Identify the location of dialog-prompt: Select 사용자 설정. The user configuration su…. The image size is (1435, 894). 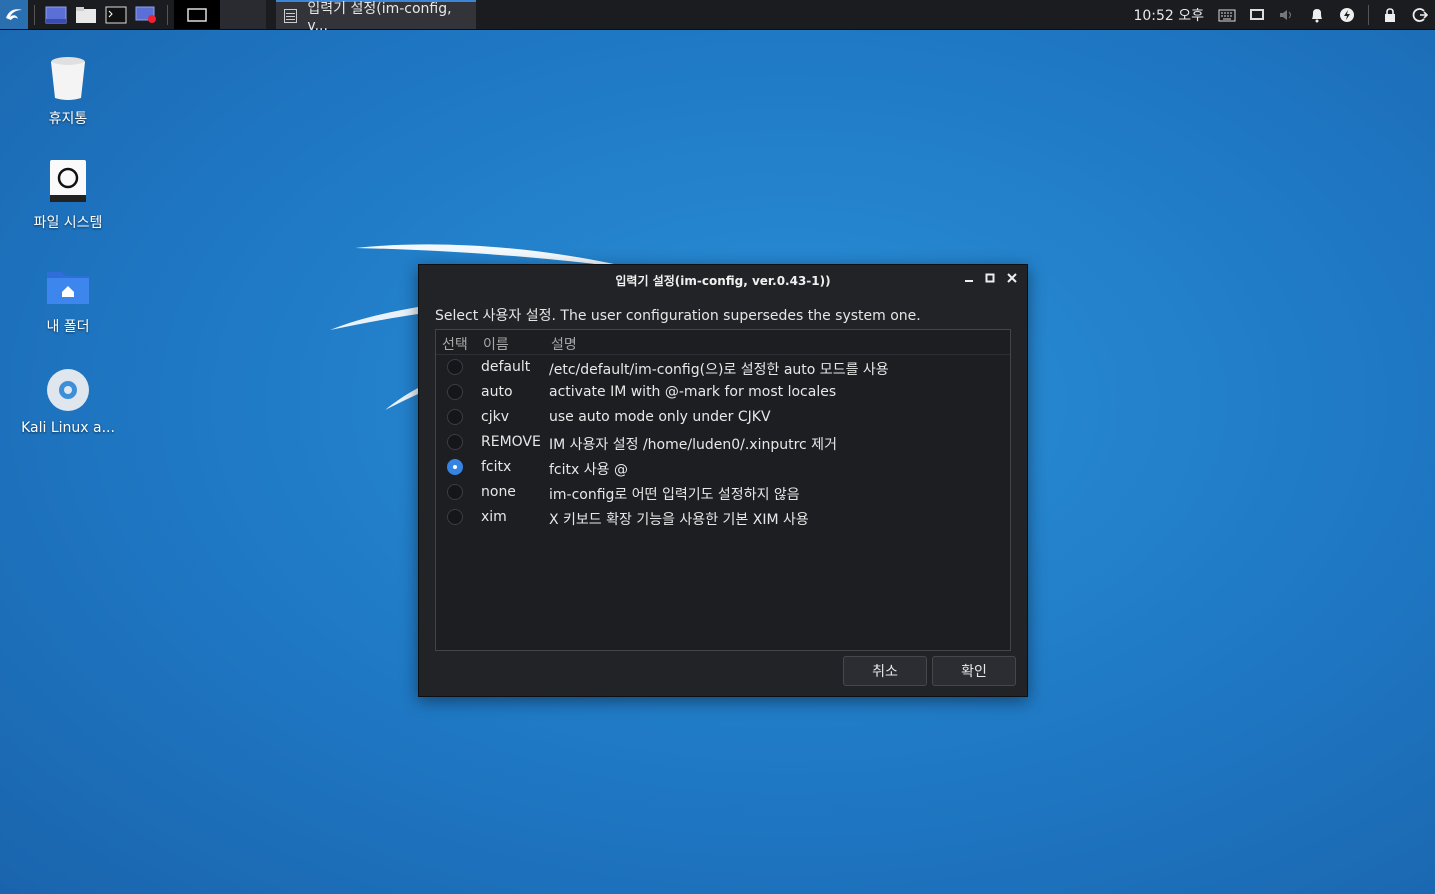
(678, 316).